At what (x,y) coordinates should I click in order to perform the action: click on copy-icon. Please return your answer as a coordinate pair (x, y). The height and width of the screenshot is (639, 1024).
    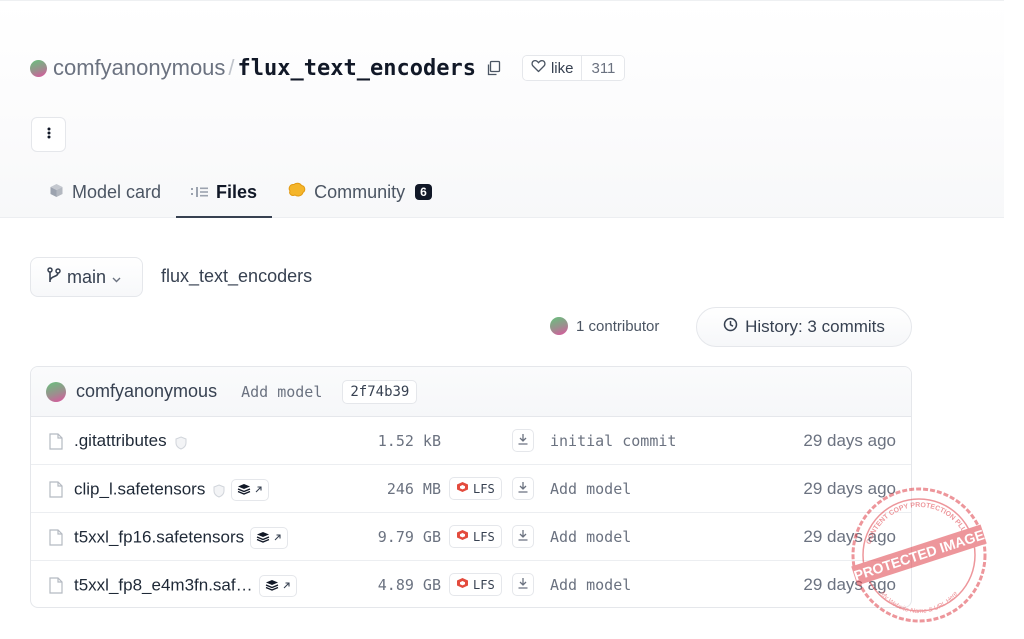
    Looking at the image, I should click on (494, 68).